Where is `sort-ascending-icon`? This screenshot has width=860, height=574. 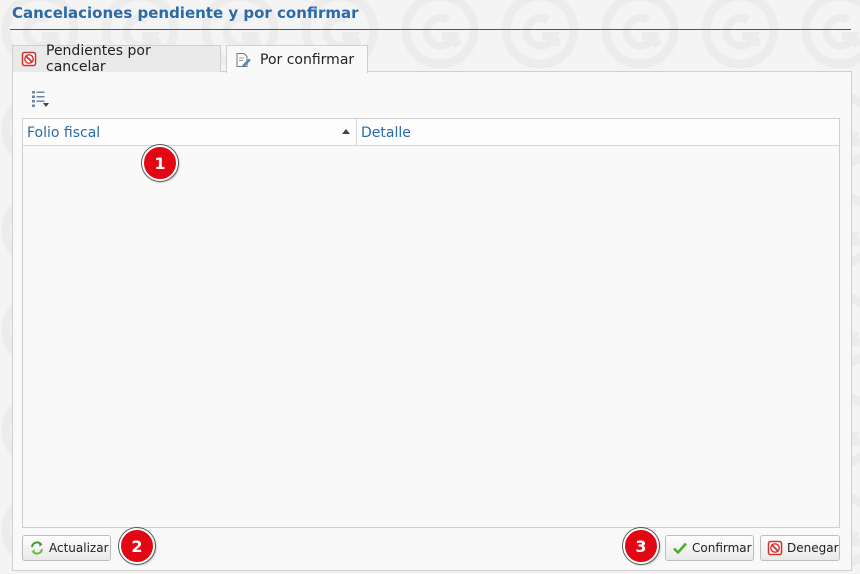
sort-ascending-icon is located at coordinates (346, 131).